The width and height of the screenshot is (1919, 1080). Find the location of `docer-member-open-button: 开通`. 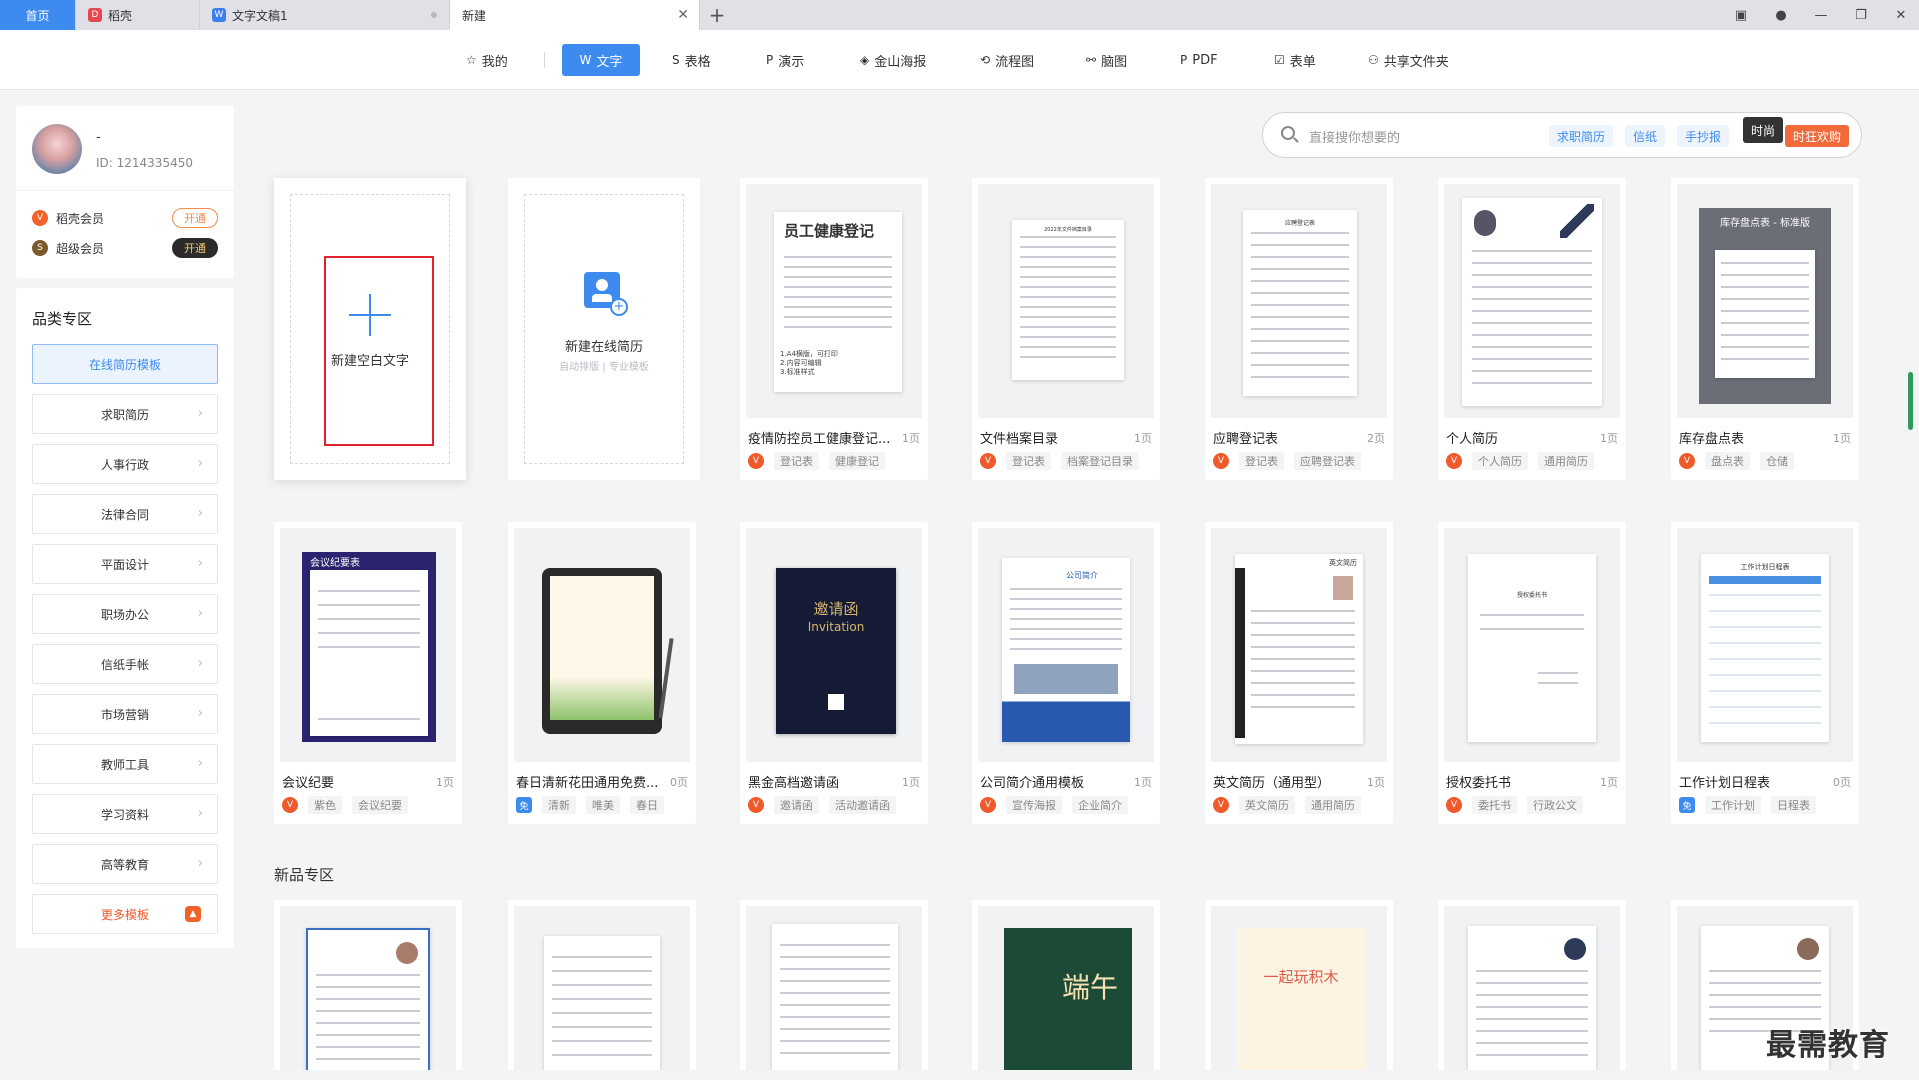

docer-member-open-button: 开通 is located at coordinates (195, 218).